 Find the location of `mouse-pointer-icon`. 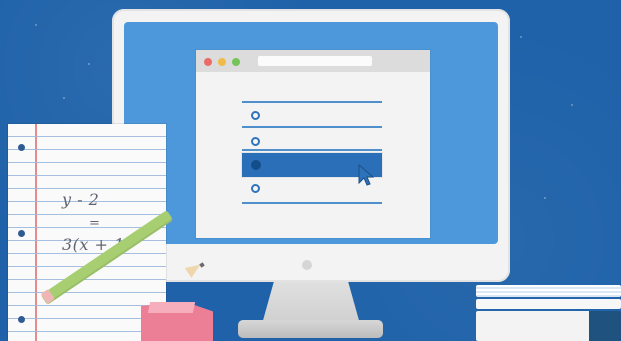

mouse-pointer-icon is located at coordinates (366, 175).